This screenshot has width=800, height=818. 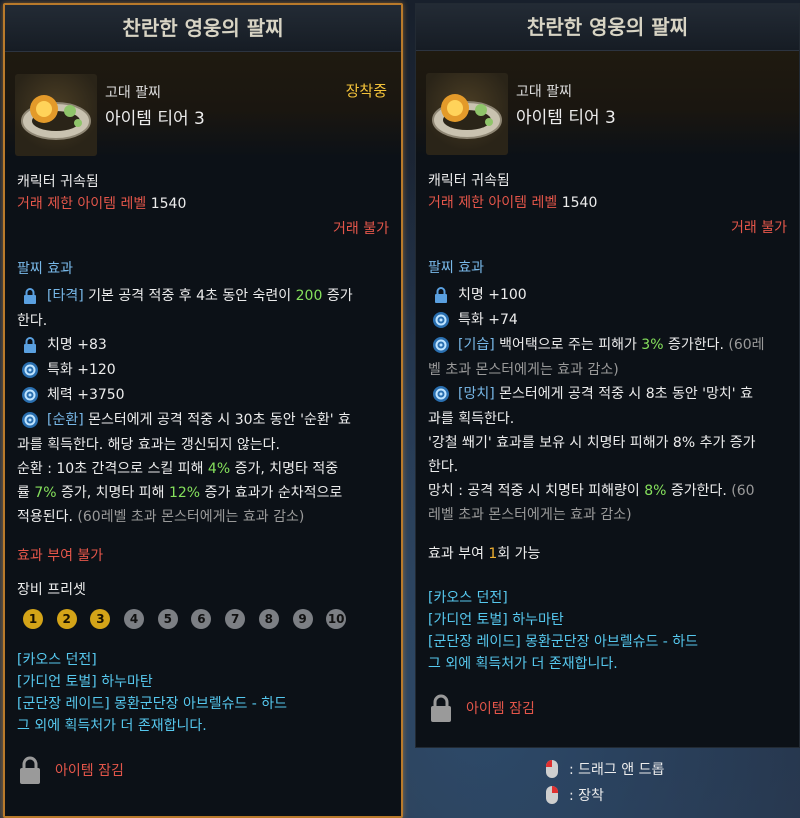 What do you see at coordinates (65, 296) in the screenshot?
I see `effect-name: [타격]` at bounding box center [65, 296].